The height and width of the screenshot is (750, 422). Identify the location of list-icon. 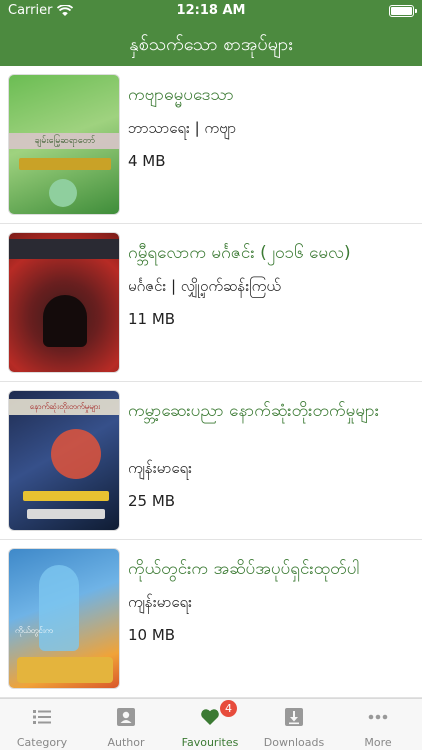
(42, 717).